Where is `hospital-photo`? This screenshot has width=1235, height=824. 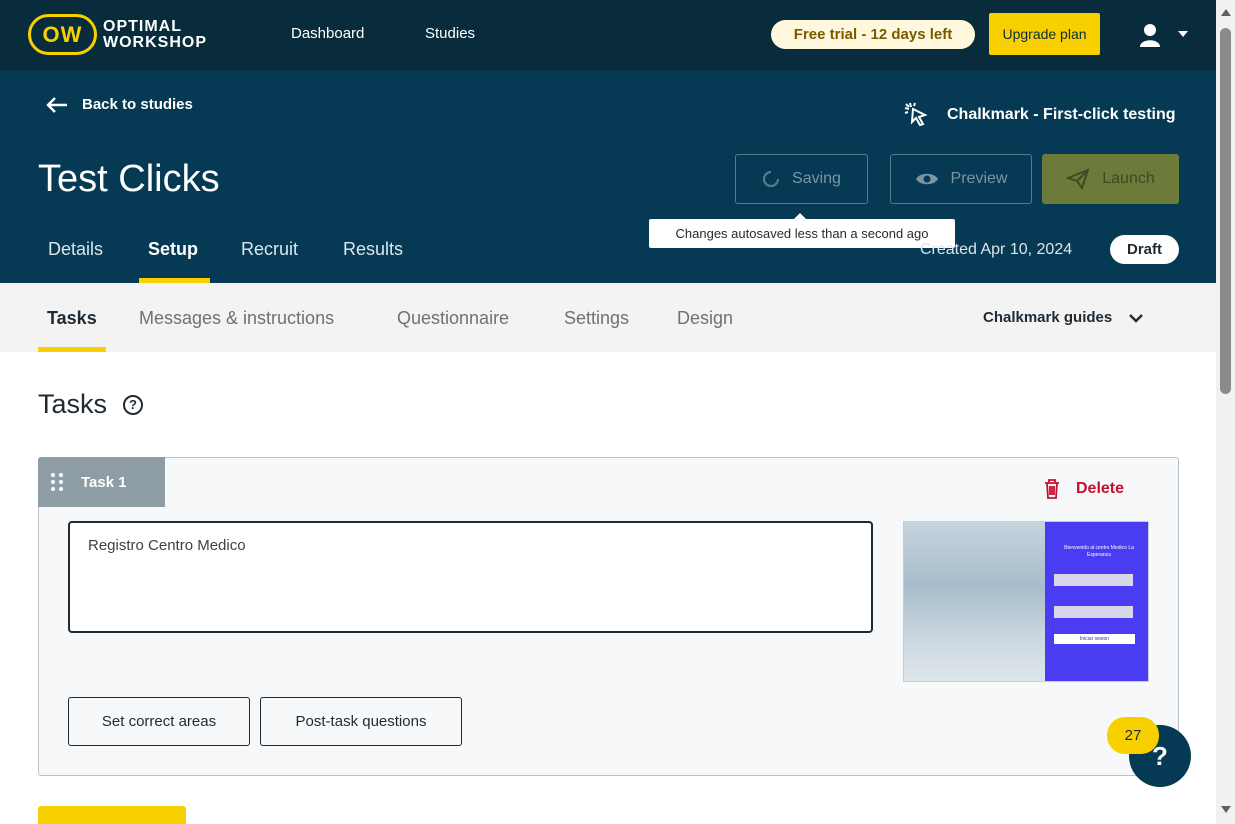
hospital-photo is located at coordinates (974, 601).